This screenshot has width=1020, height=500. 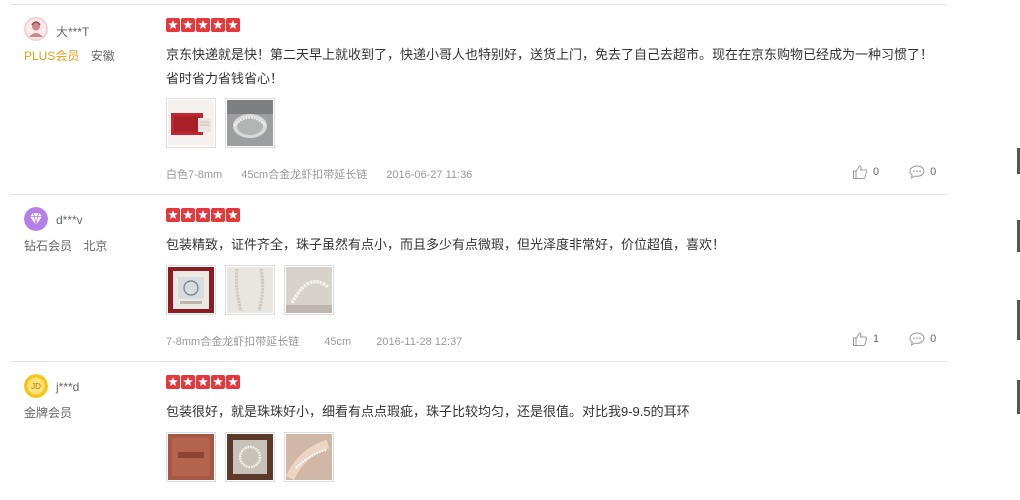 I want to click on user-nickname: d***v, so click(x=69, y=220).